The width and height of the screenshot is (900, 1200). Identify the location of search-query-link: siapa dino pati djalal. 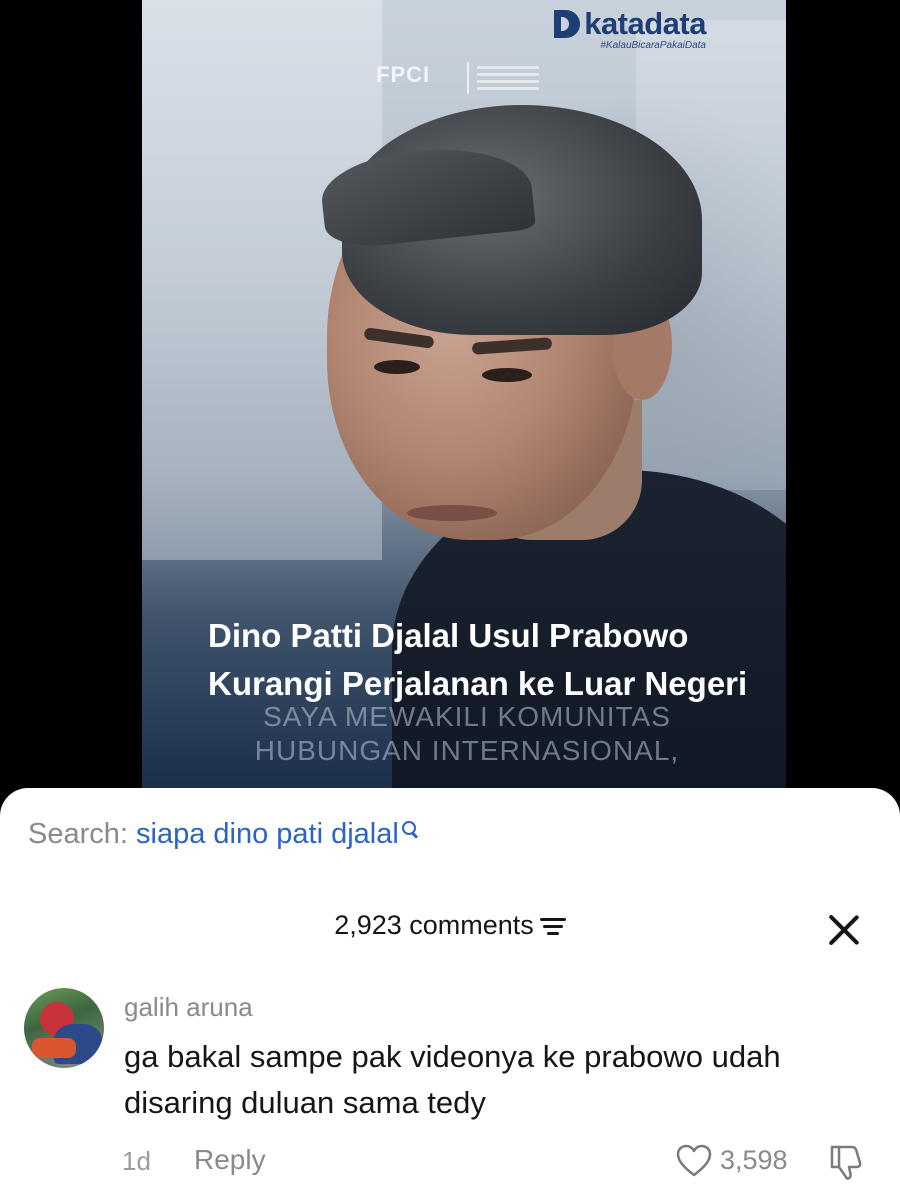
(267, 834).